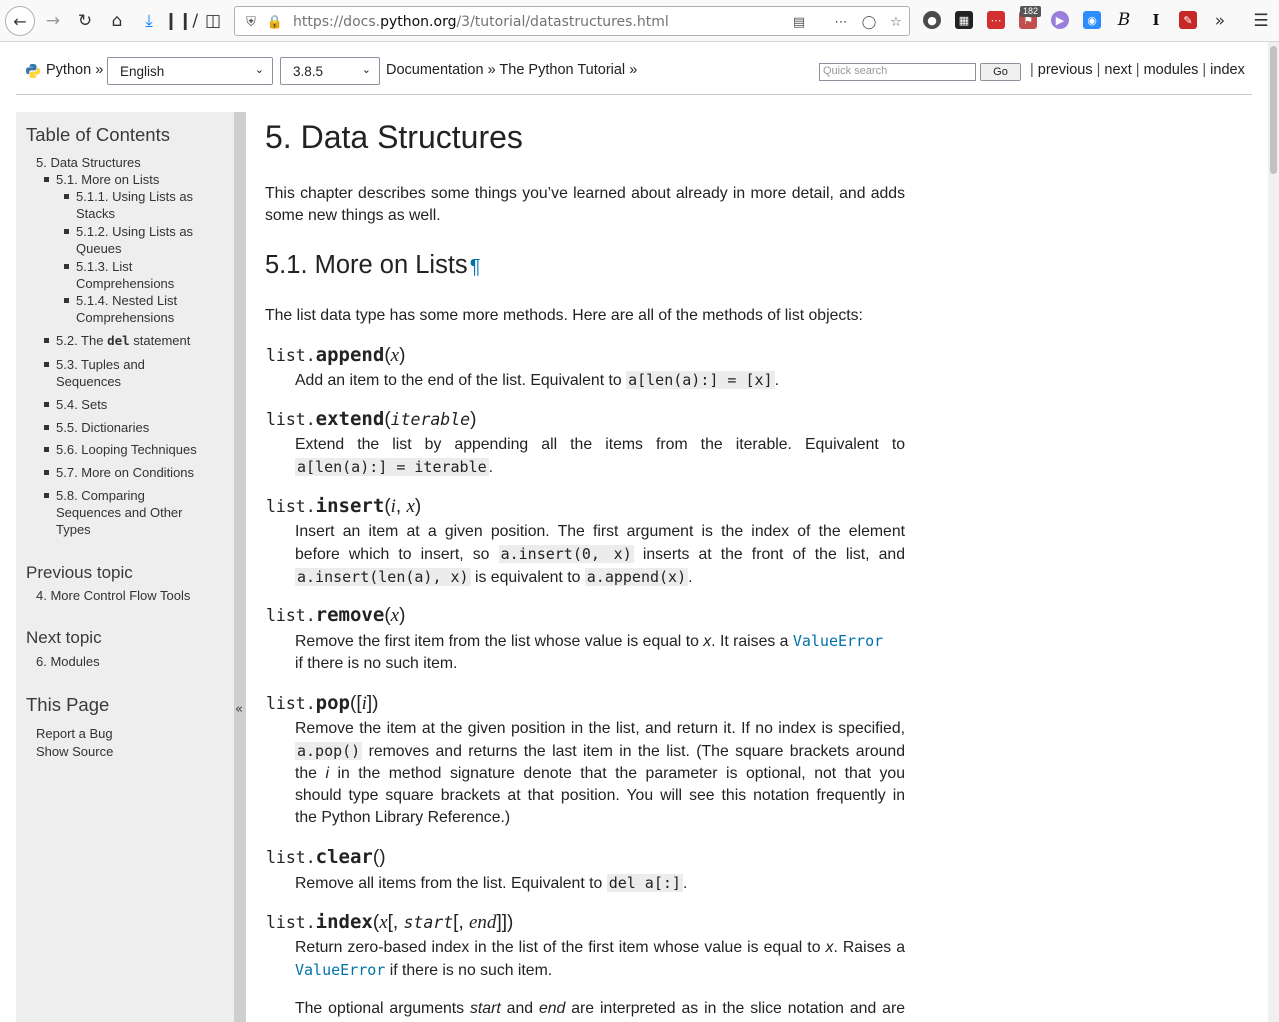 The image size is (1279, 1022). Describe the element at coordinates (1273, 532) in the screenshot. I see `vertical-scrollbar` at that location.